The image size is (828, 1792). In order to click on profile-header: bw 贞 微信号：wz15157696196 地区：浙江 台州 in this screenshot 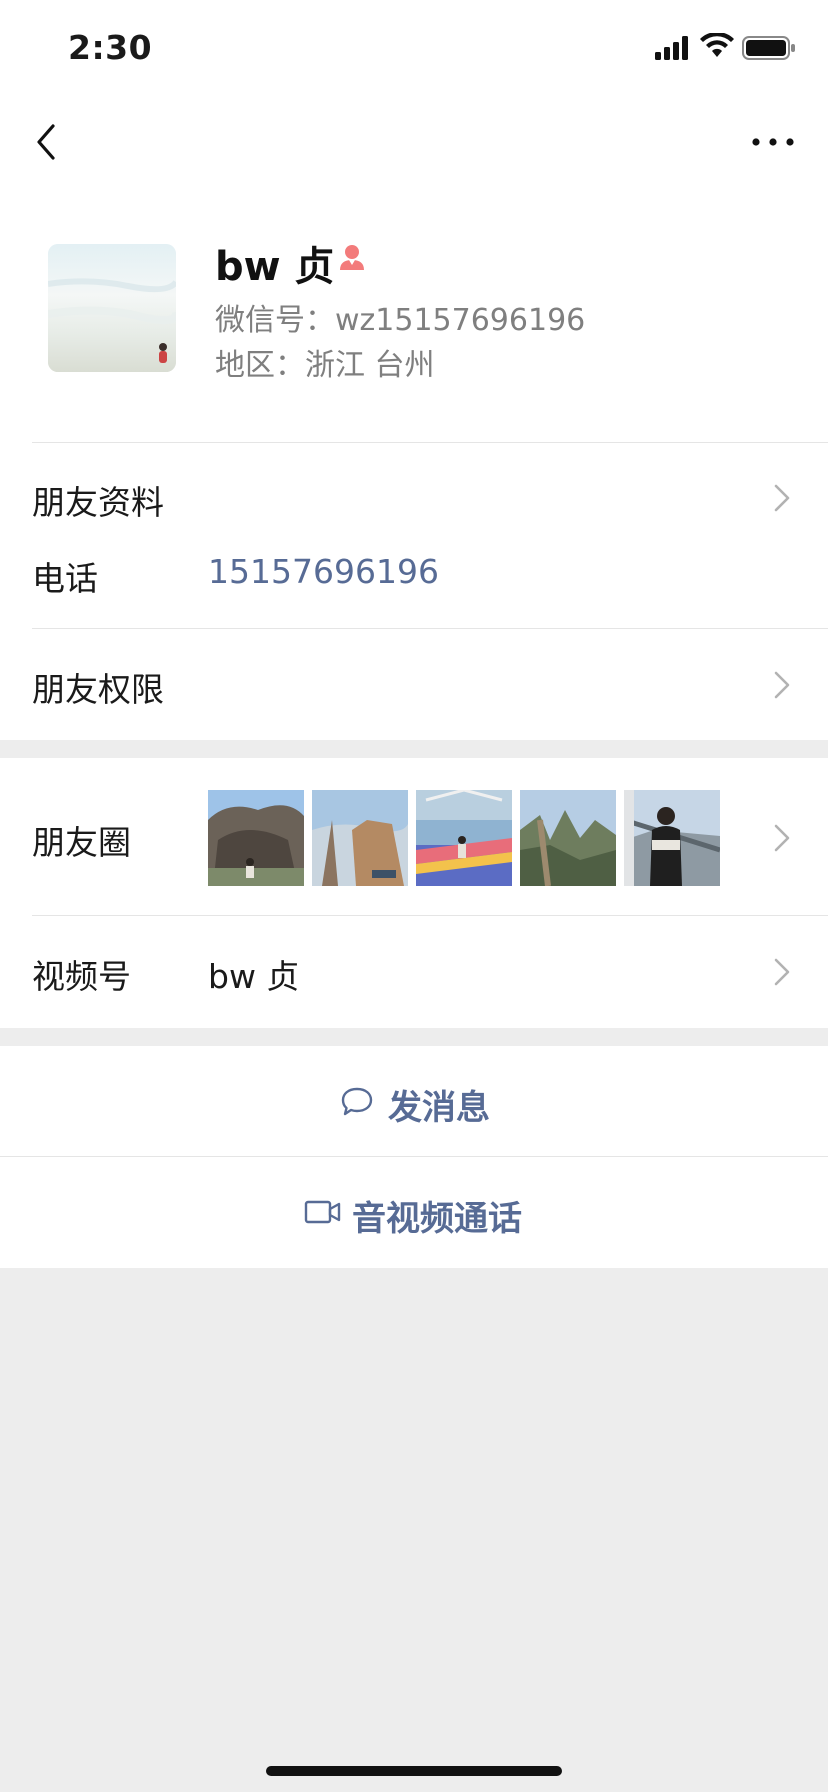, I will do `click(414, 312)`.